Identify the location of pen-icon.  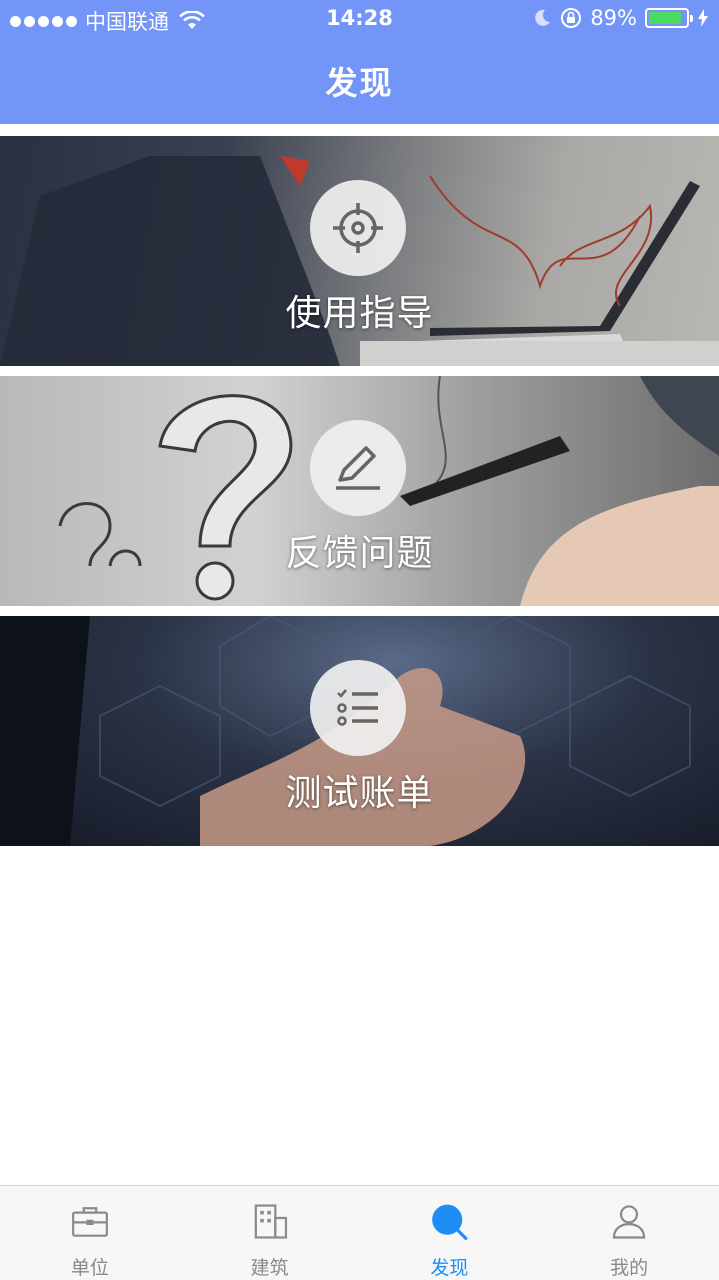
(358, 468).